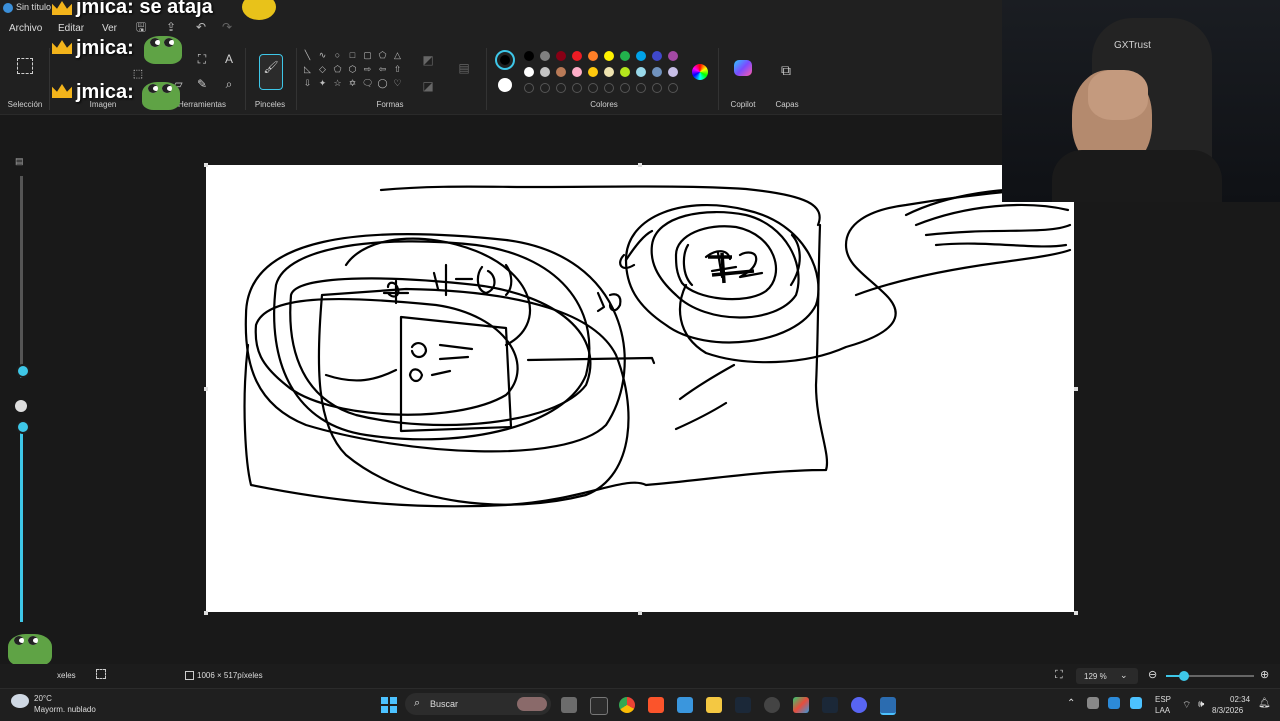 The image size is (1280, 721). What do you see at coordinates (352, 69) in the screenshot?
I see `hexagon-shape-icon: ⬡` at bounding box center [352, 69].